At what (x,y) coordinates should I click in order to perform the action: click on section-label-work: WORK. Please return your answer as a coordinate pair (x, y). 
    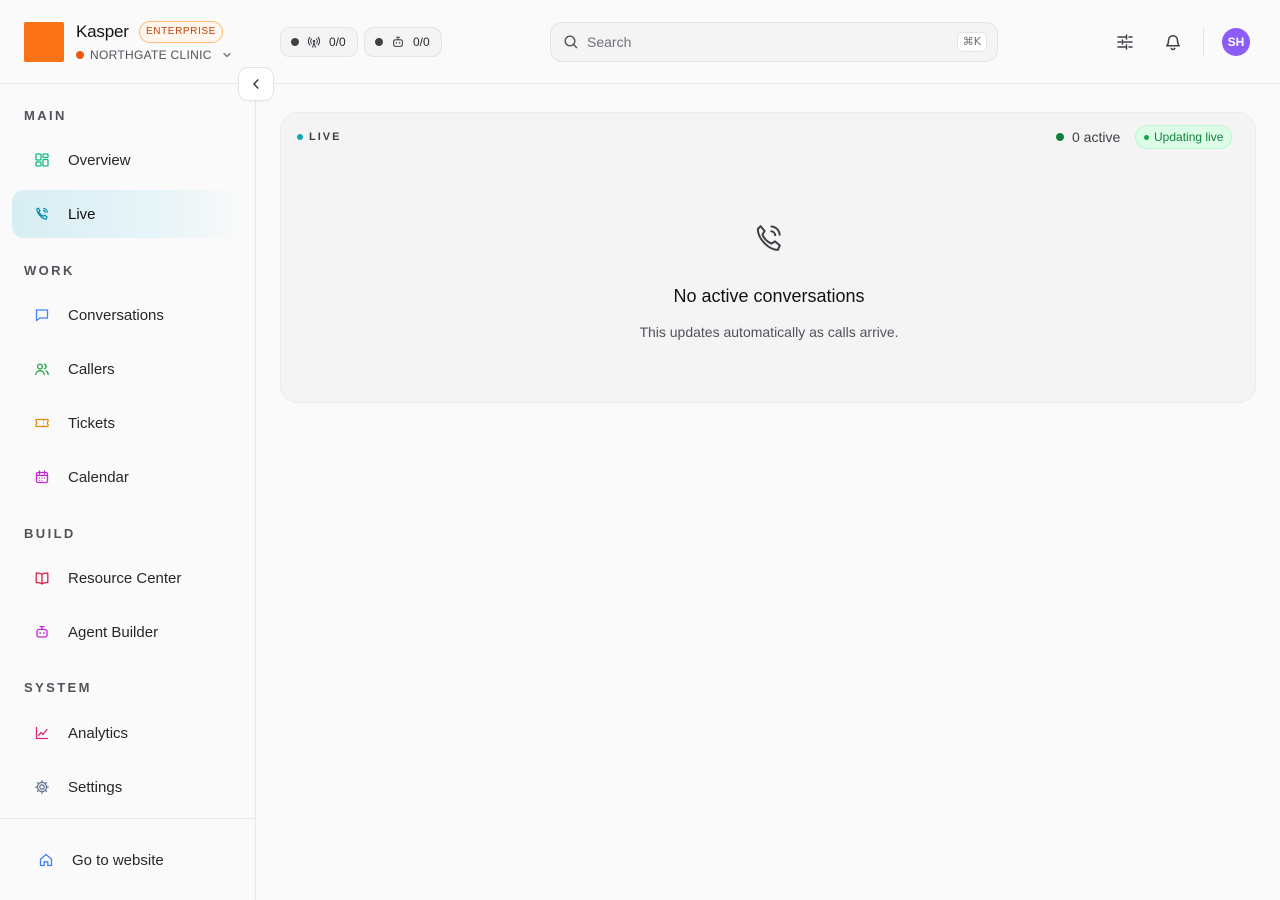
    Looking at the image, I should click on (49, 270).